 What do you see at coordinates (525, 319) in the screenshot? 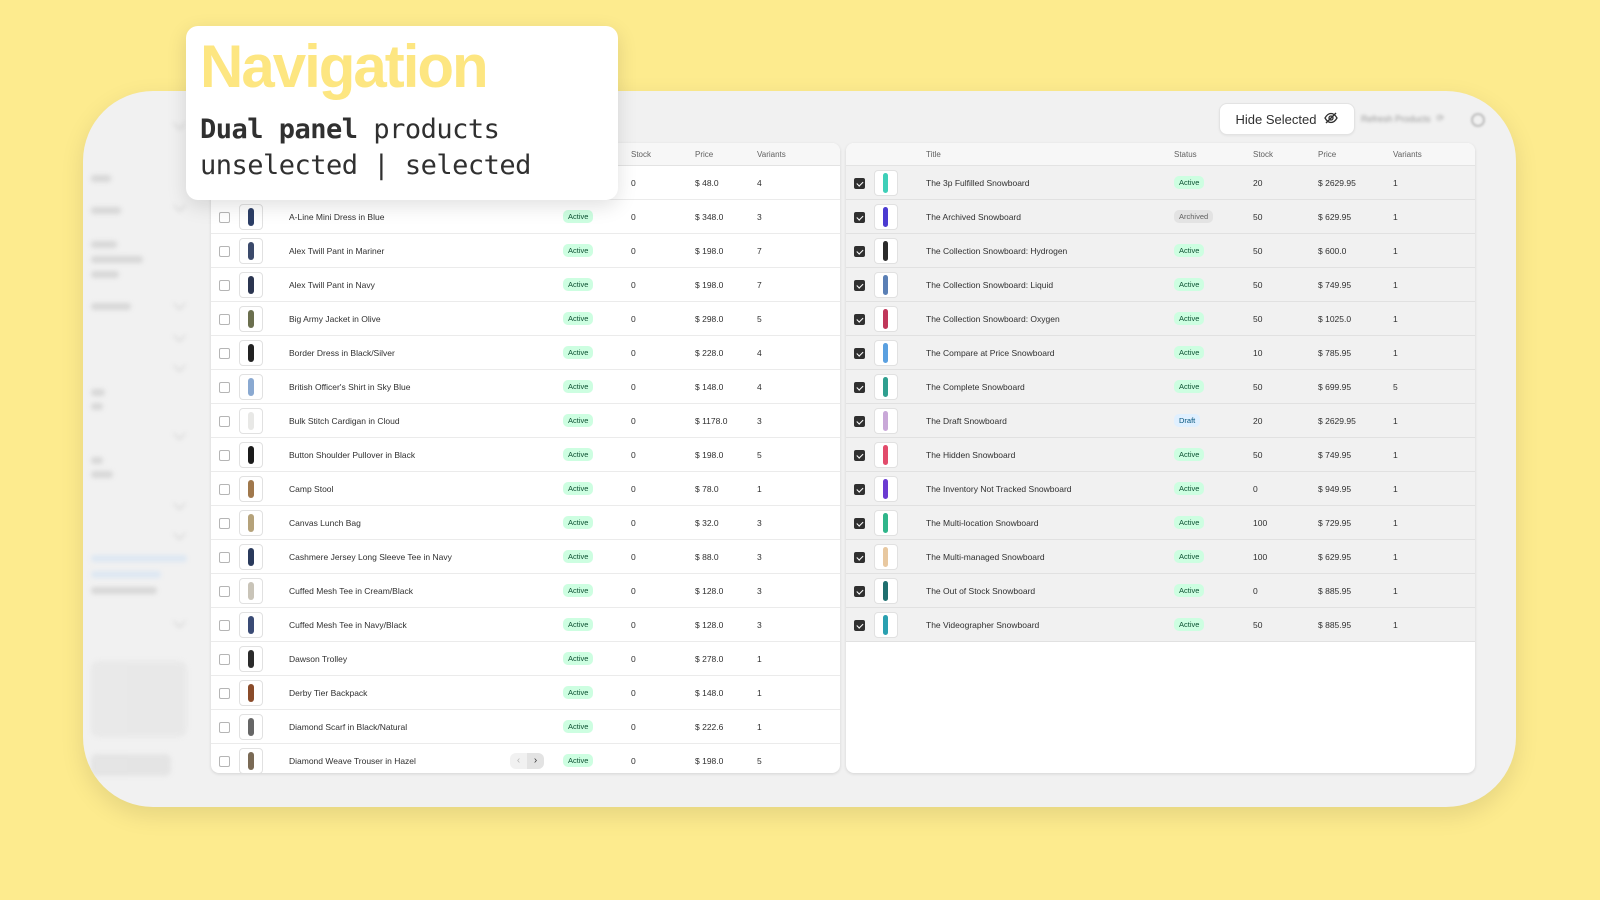
I see `table-row: Big Army Jacket in Olive Active 0 $ 298.0 5` at bounding box center [525, 319].